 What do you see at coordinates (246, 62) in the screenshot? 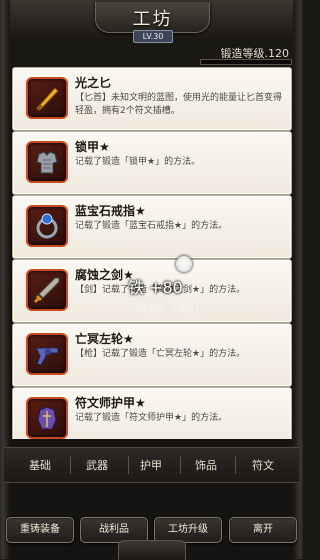
I see `forge-progress-bar` at bounding box center [246, 62].